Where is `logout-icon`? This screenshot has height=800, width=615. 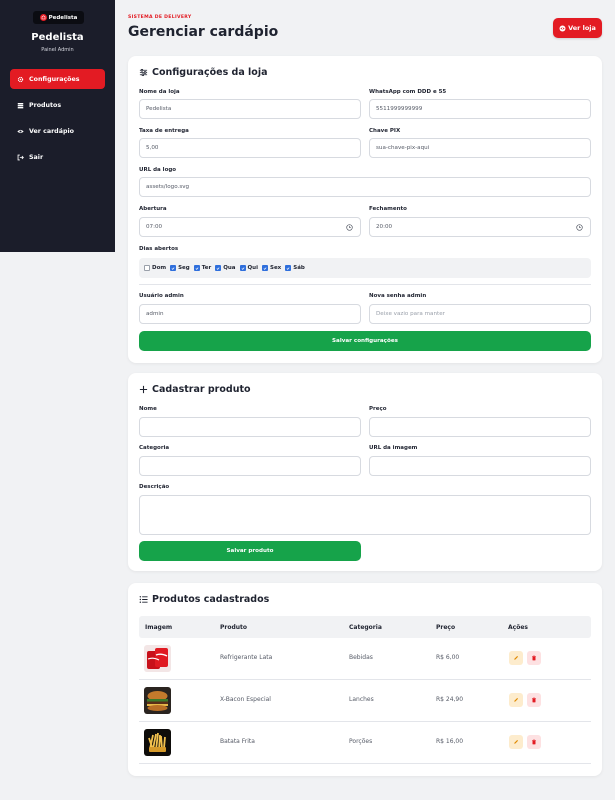
logout-icon is located at coordinates (20, 157).